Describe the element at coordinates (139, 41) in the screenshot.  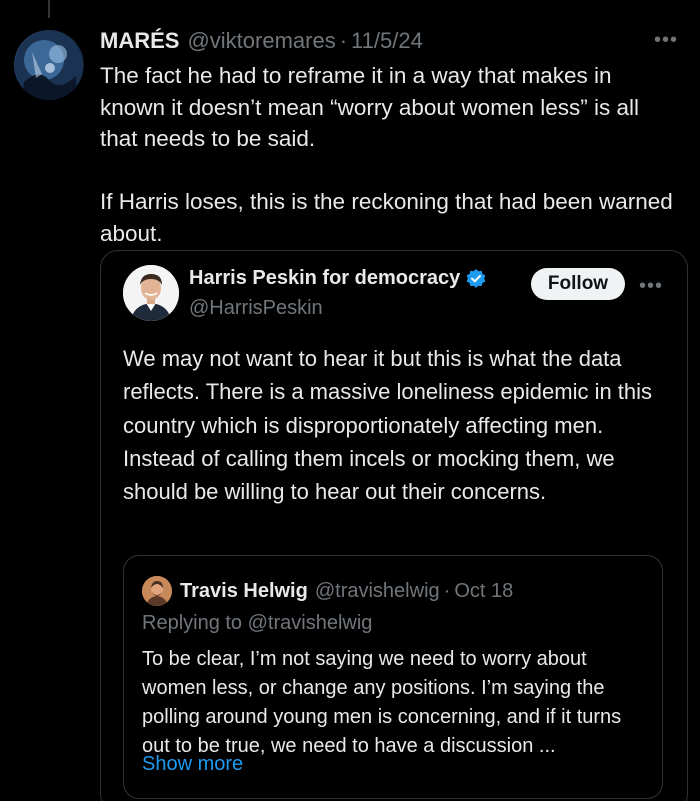
I see `author-name: MARÉS` at that location.